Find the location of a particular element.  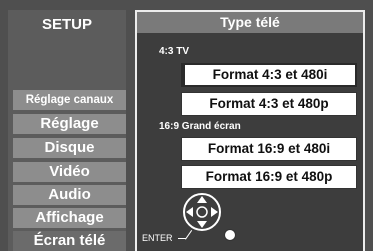

sidebar-item-reglage: Réglage is located at coordinates (69, 124).